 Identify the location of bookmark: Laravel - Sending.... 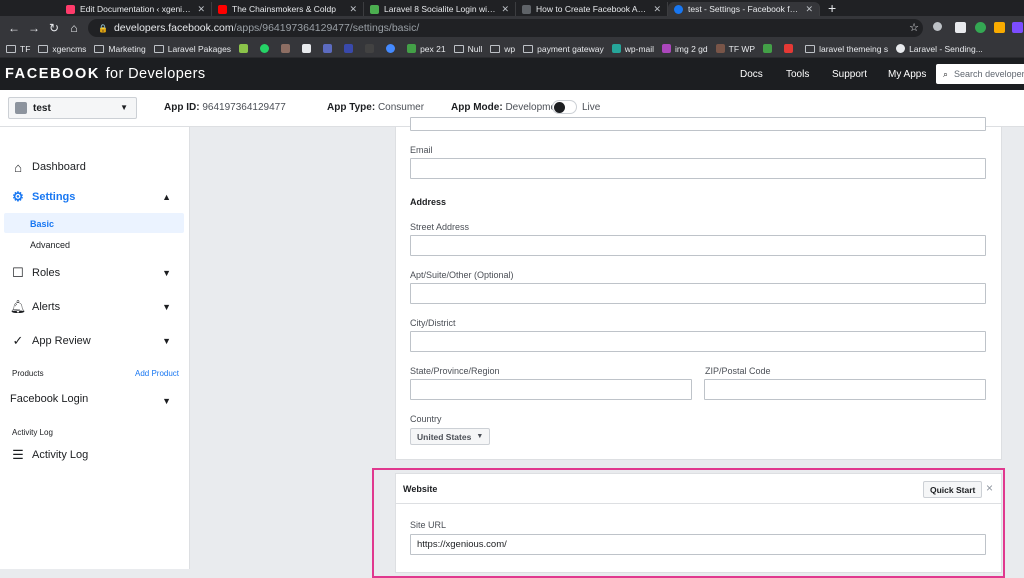
(939, 49).